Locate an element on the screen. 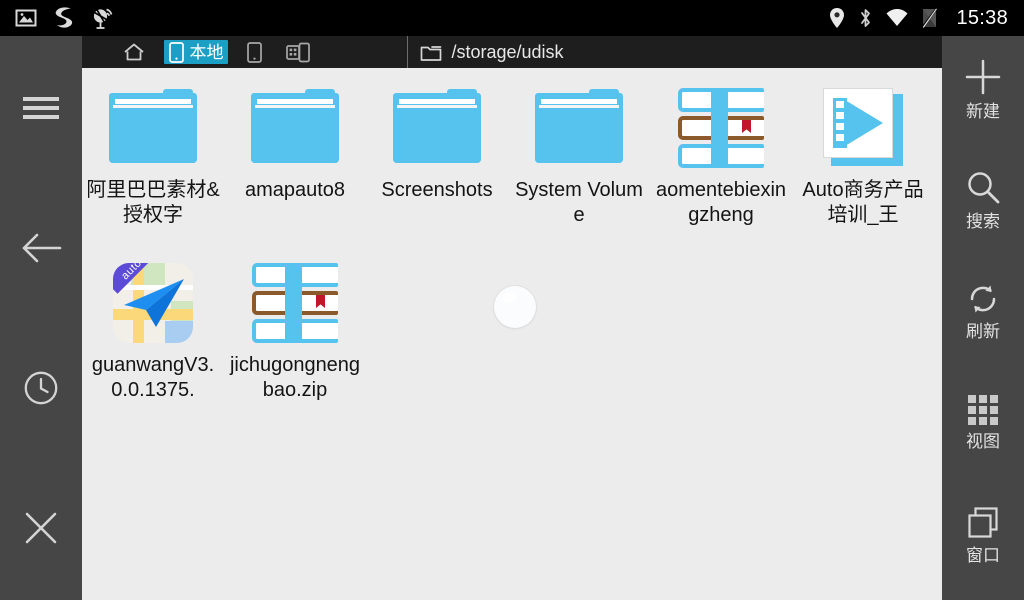 This screenshot has width=1024, height=600. sidebar-item-window-label: 窗口 is located at coordinates (983, 555).